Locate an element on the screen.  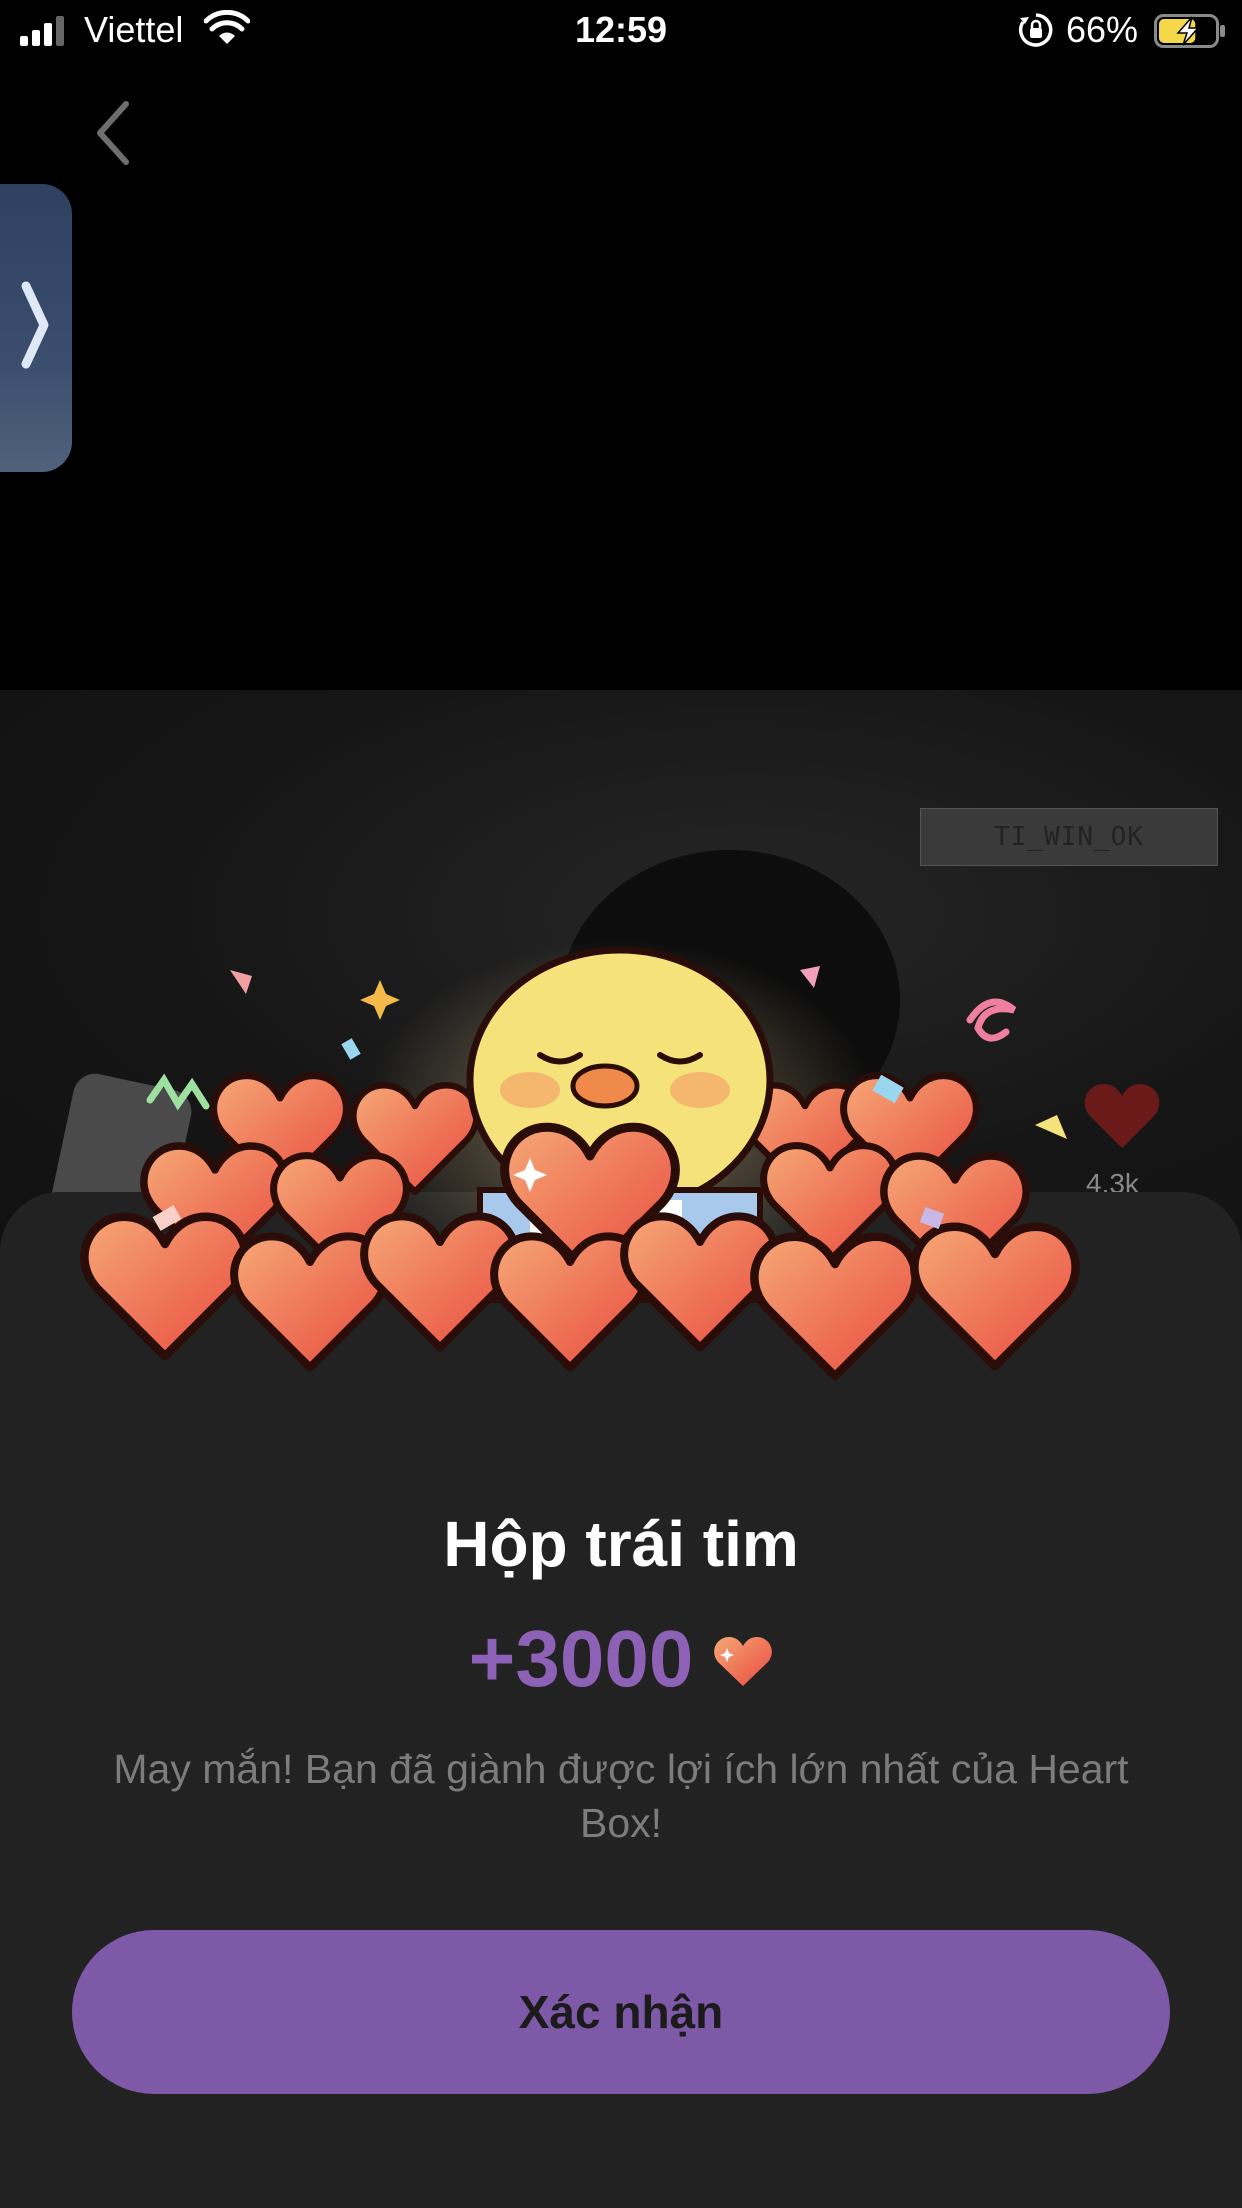
confirm-button: Xác nhận is located at coordinates (621, 2012).